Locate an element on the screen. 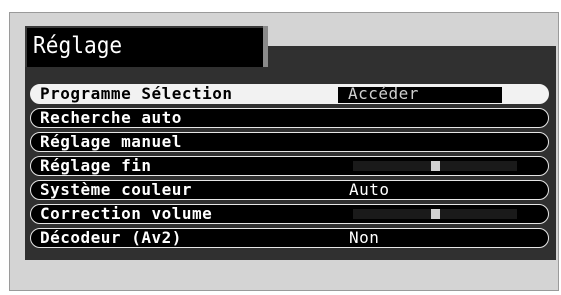 The width and height of the screenshot is (561, 295). volume-correction-slider is located at coordinates (435, 214).